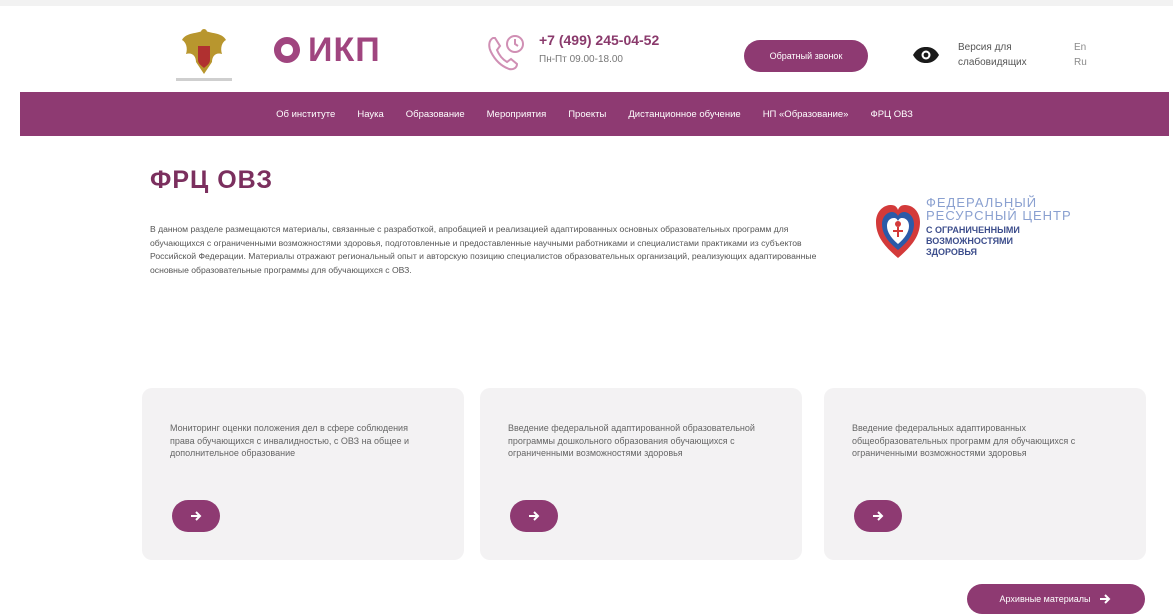 Image resolution: width=1173 pixels, height=614 pixels. I want to click on nav-item-frc-ovz: ФРЦ ОВЗ, so click(891, 114).